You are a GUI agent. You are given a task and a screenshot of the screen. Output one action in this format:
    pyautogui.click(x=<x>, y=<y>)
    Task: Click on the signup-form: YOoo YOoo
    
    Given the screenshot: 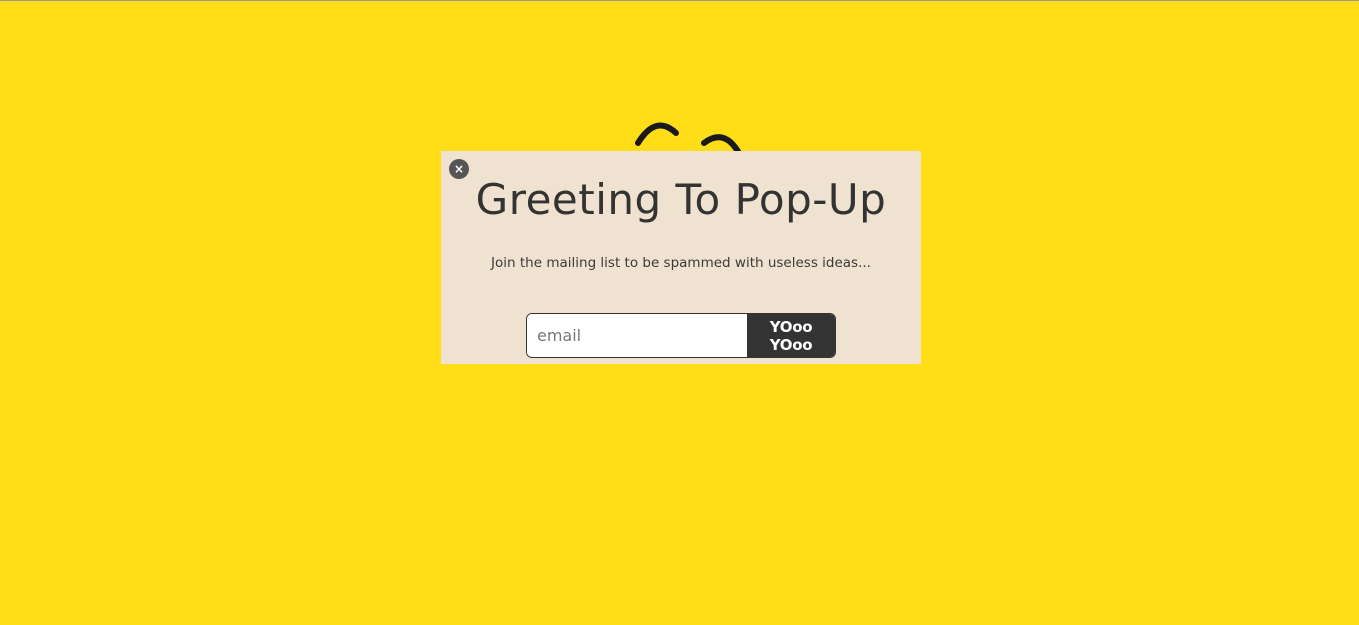 What is the action you would take?
    pyautogui.click(x=681, y=335)
    